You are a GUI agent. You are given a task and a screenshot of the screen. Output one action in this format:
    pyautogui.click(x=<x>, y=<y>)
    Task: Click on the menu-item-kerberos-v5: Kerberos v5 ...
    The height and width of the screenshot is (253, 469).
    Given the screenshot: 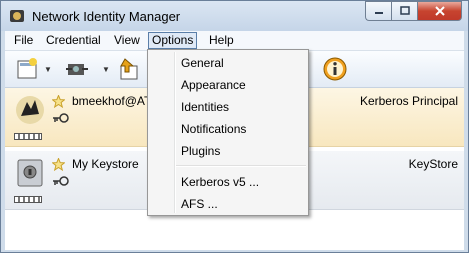 What is the action you would take?
    pyautogui.click(x=220, y=182)
    